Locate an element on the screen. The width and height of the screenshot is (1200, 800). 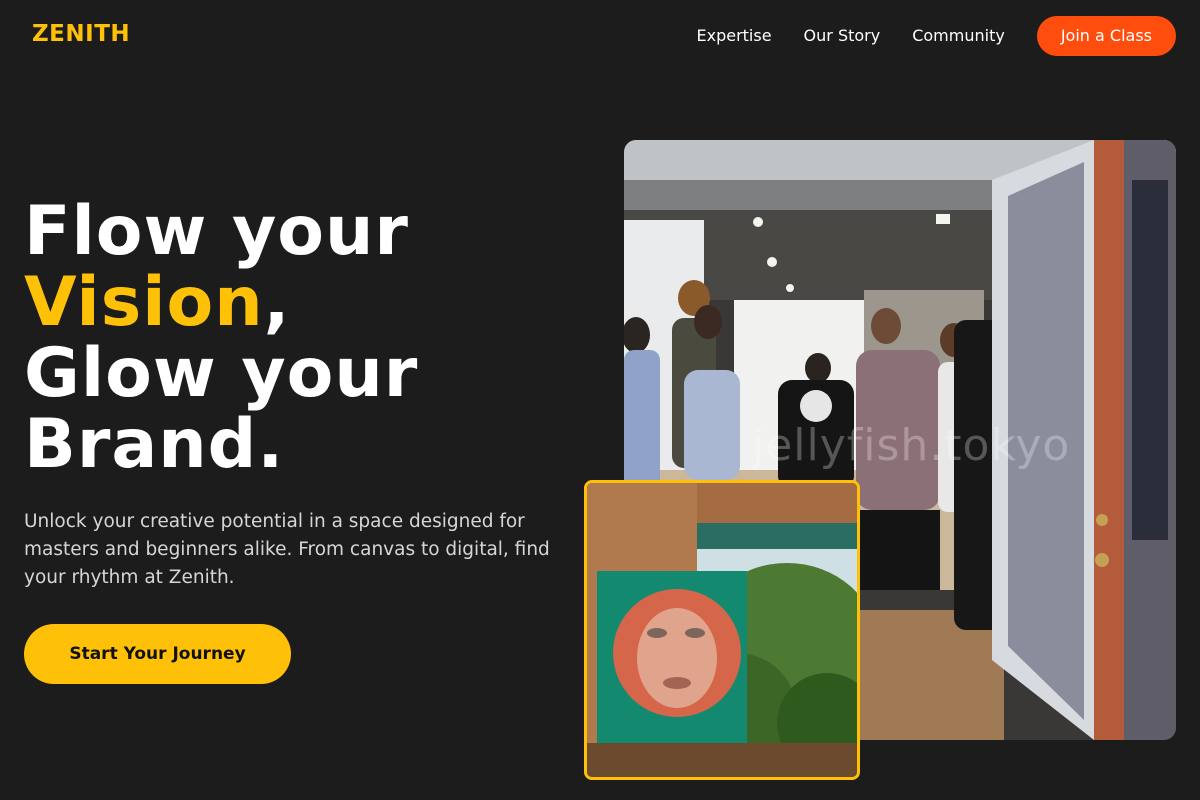
headline-line-1: Flow your is located at coordinates (216, 231).